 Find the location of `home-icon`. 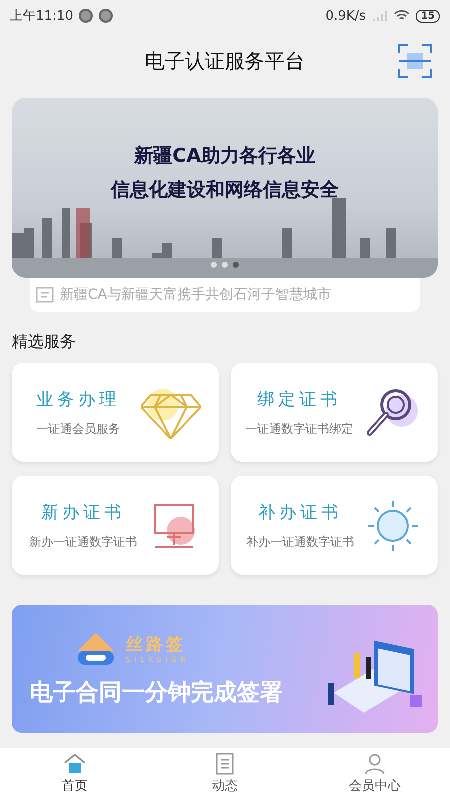

home-icon is located at coordinates (75, 764).